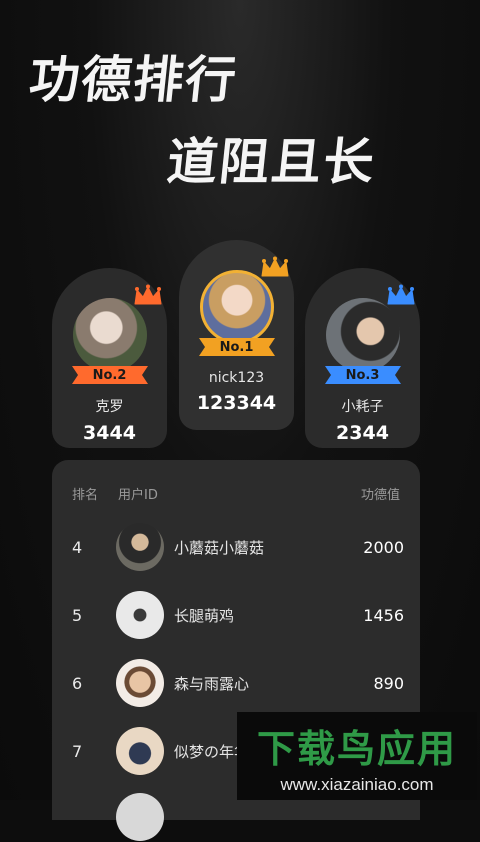  I want to click on podium-third: No.3 小耗子 2344, so click(362, 358).